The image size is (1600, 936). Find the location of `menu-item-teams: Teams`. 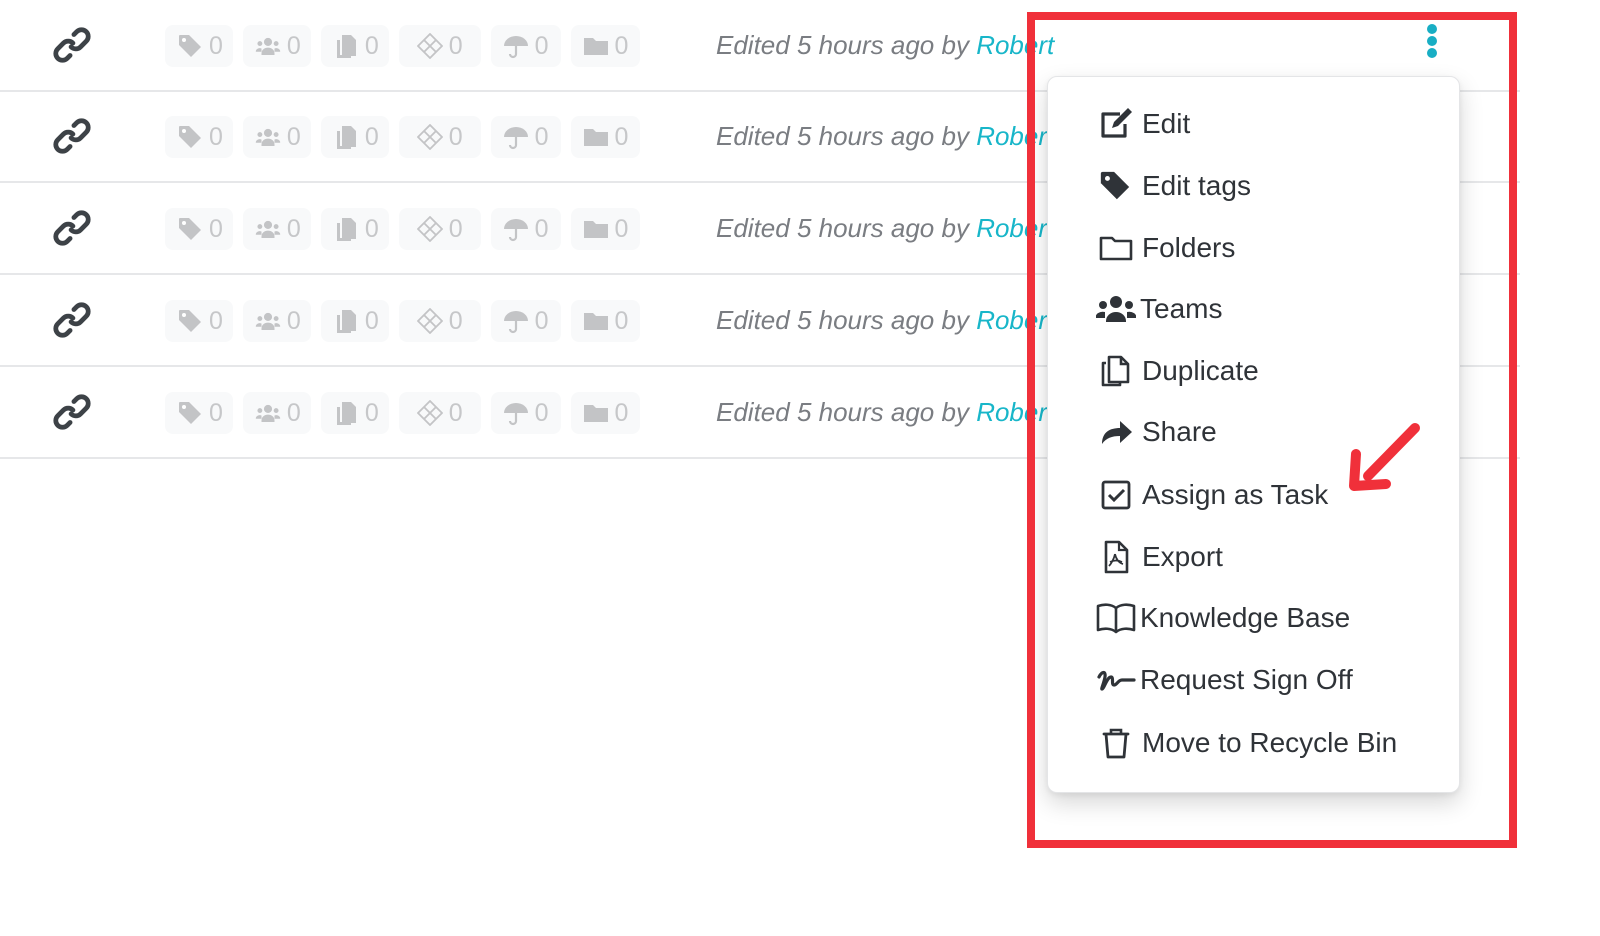

menu-item-teams: Teams is located at coordinates (1159, 309).